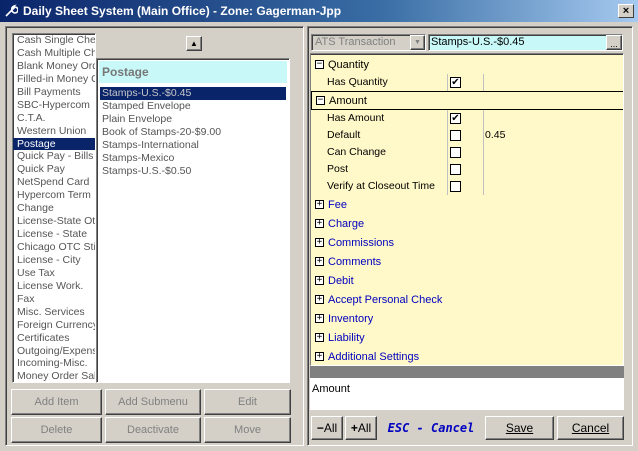 The width and height of the screenshot is (638, 451). I want to click on category-item: Quick Pay, so click(54, 169).